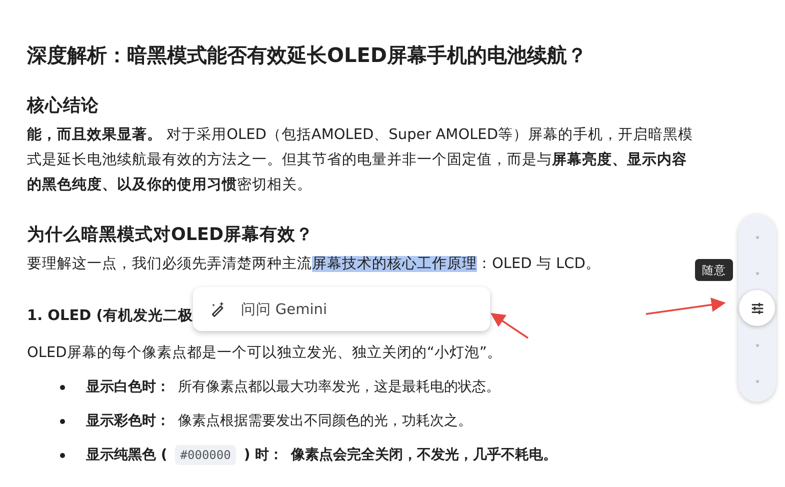 This screenshot has width=785, height=487. I want to click on article-title: 深度解析：暗黑模式能否有效延长OLED屏幕手机的电池续航？, so click(307, 55).